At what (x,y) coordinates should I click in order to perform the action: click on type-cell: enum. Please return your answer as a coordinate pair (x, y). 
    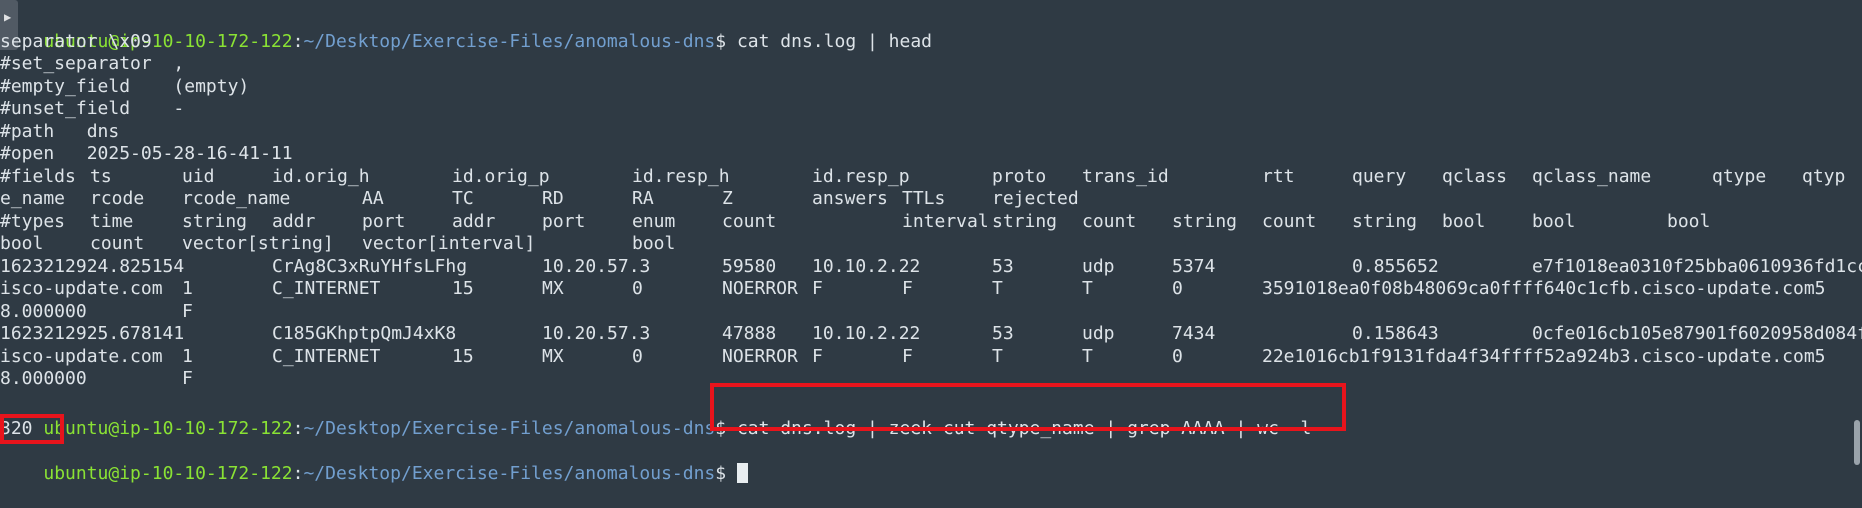
    Looking at the image, I should click on (654, 221).